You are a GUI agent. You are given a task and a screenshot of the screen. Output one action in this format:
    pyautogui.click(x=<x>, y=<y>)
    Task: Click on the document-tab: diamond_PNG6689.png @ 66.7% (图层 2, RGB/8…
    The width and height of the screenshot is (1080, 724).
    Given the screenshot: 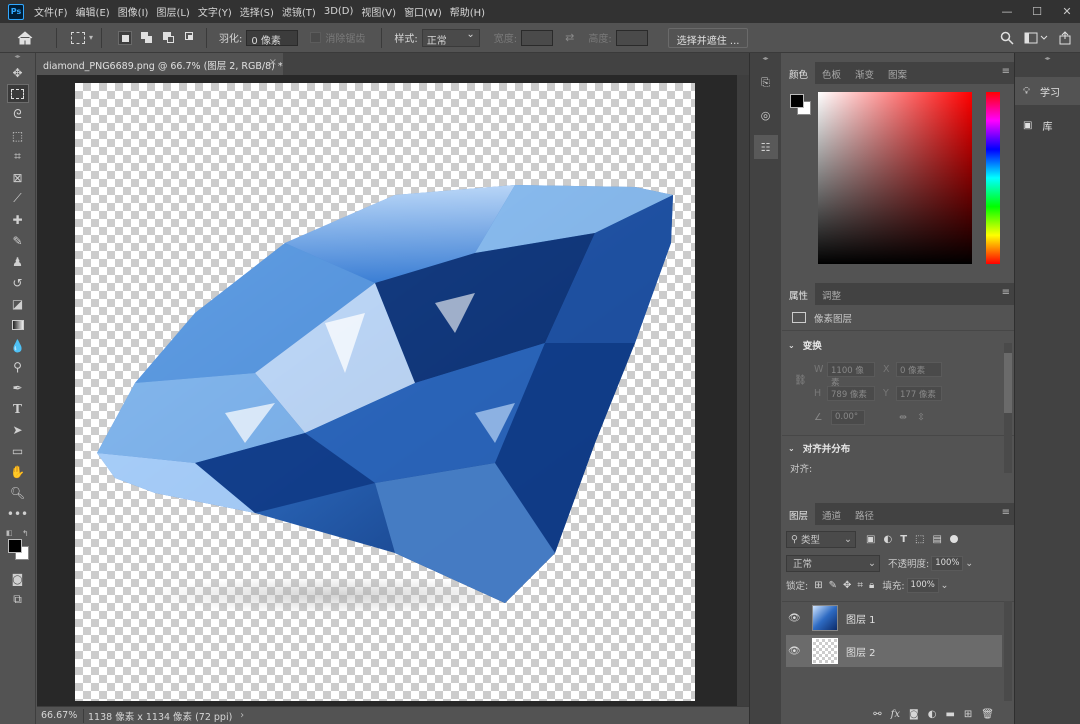 What is the action you would take?
    pyautogui.click(x=160, y=64)
    